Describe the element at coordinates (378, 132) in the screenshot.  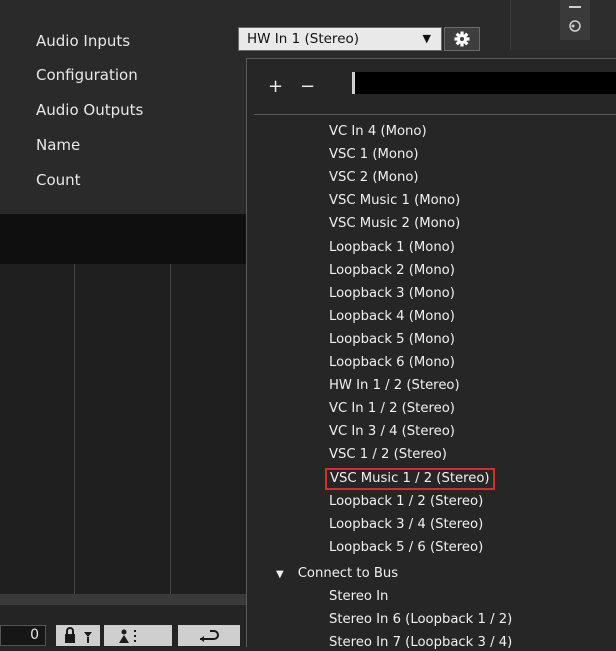
I see `dropdown-item: VC In 4 (Mono)` at that location.